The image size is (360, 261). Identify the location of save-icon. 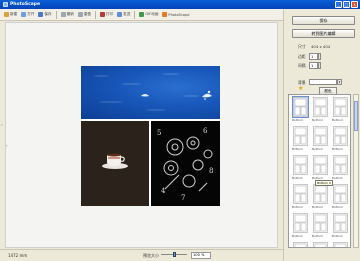
(41, 14).